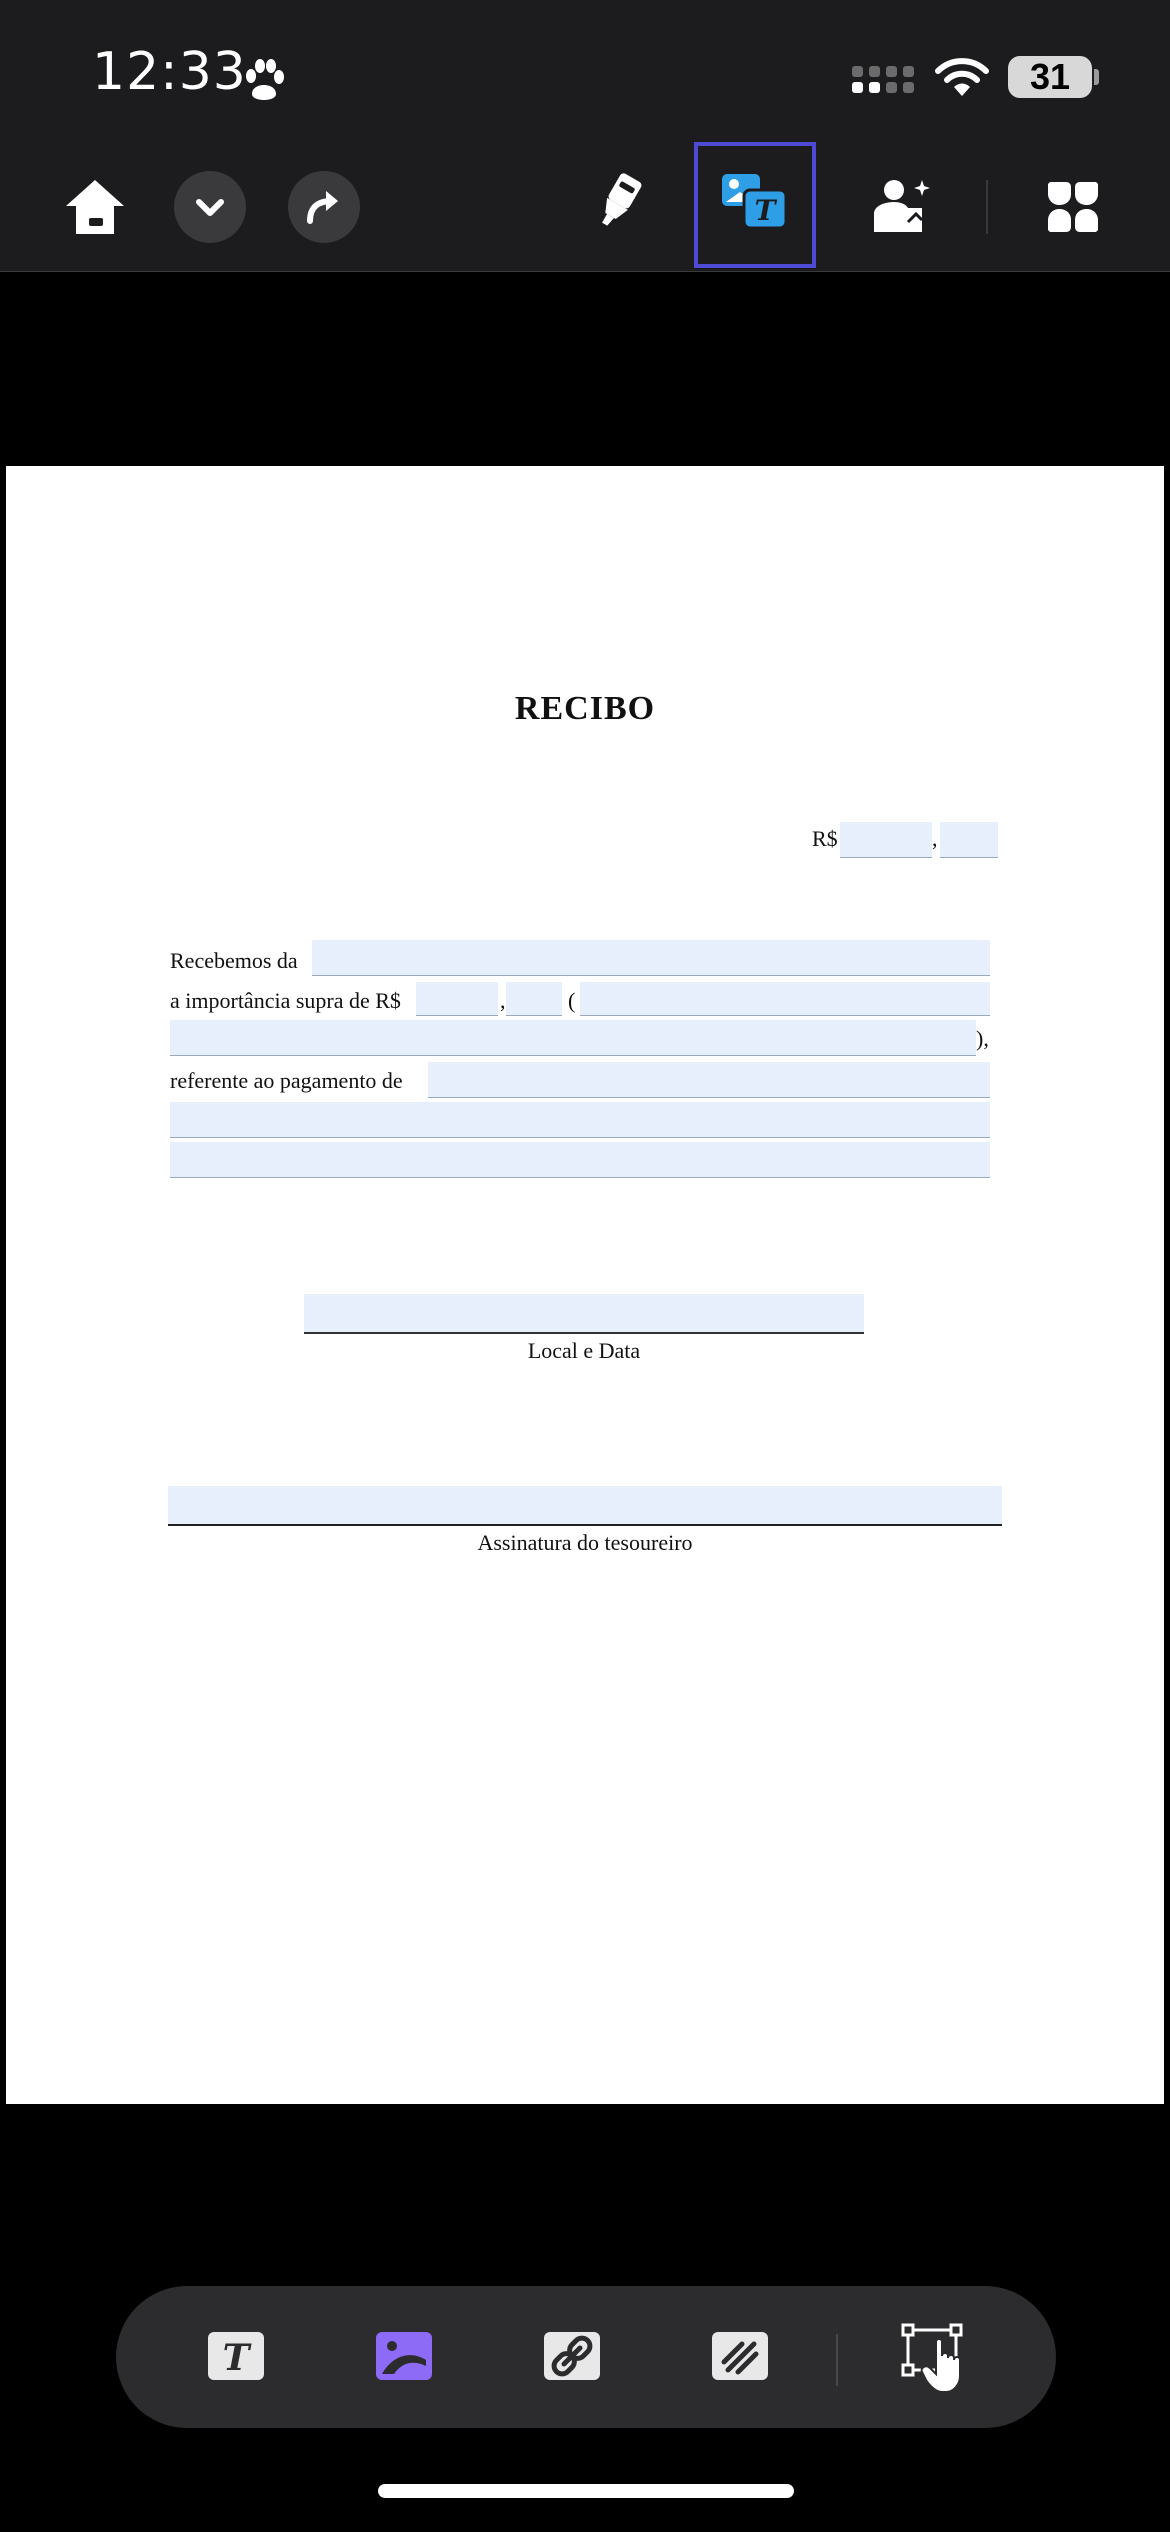 Image resolution: width=1170 pixels, height=2532 pixels. Describe the element at coordinates (982, 1038) in the screenshot. I see `close-paren: ),` at that location.